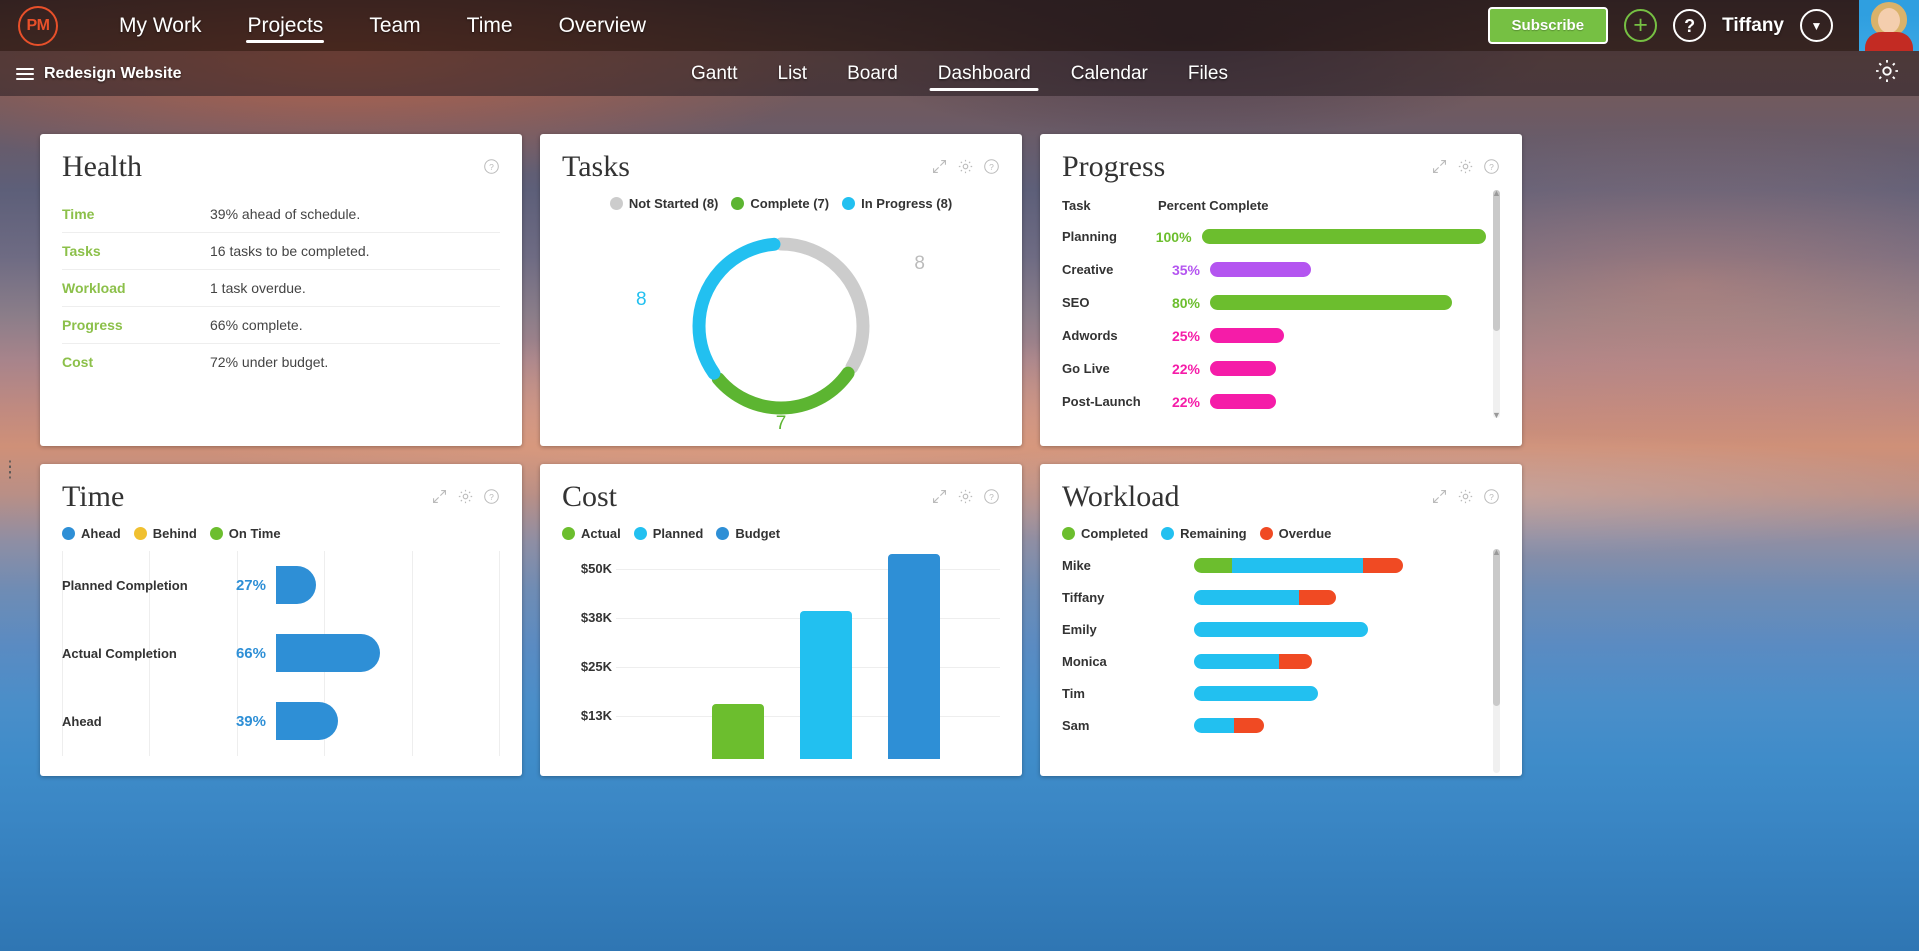 The height and width of the screenshot is (951, 1919). I want to click on time-bar-actual-completion, so click(328, 653).